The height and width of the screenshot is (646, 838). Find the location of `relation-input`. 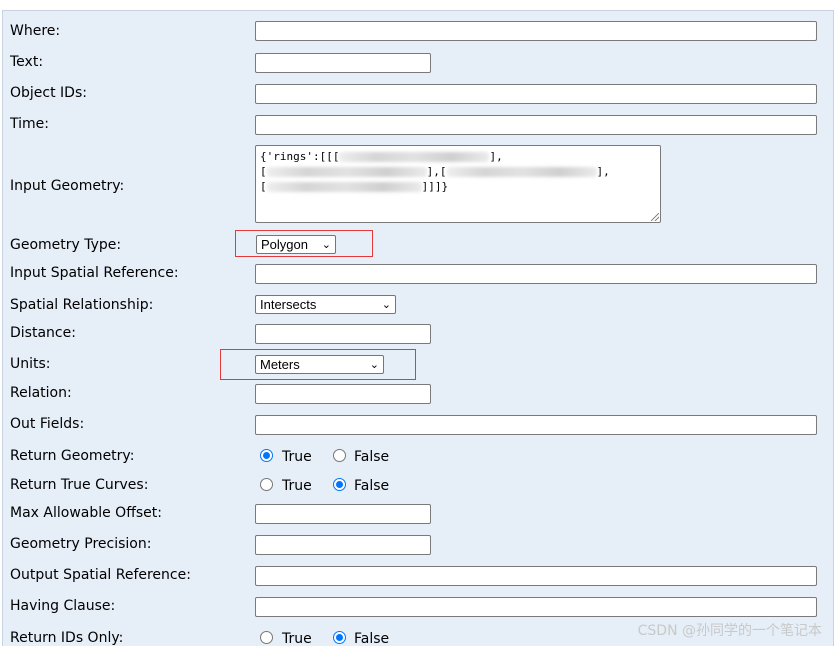

relation-input is located at coordinates (343, 394).